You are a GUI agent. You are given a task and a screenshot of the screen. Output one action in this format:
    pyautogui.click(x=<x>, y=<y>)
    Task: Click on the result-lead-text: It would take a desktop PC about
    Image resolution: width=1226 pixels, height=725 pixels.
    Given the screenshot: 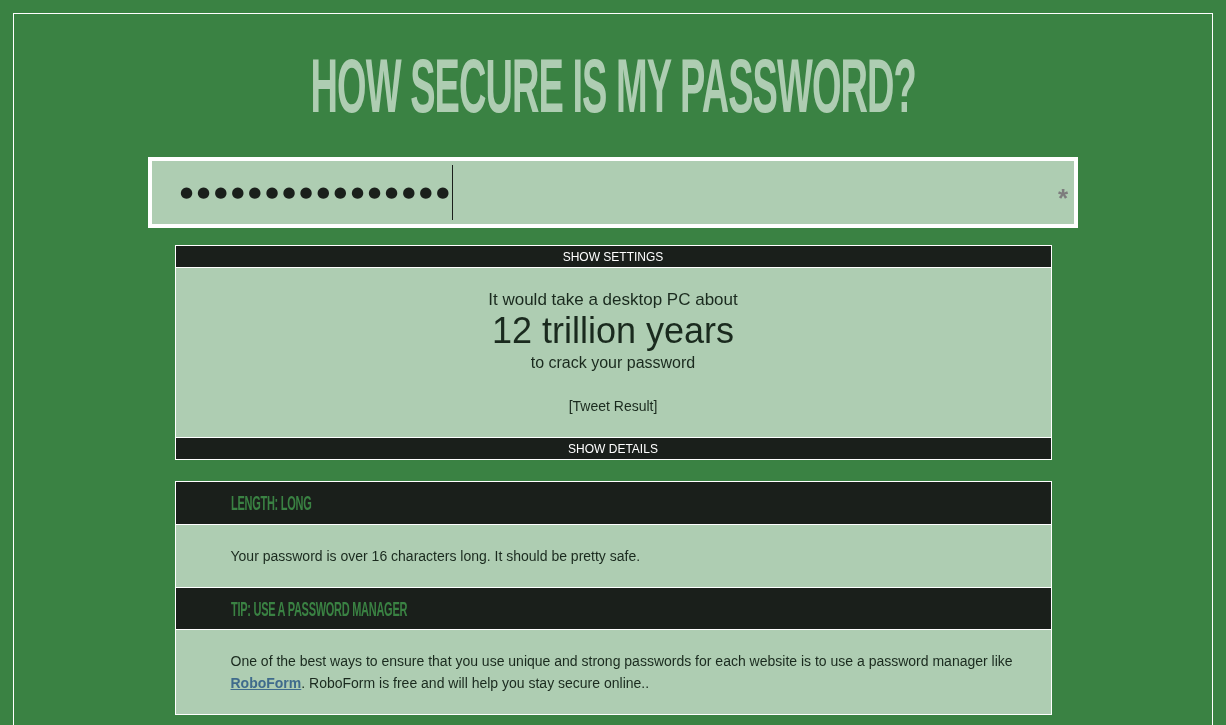 What is the action you would take?
    pyautogui.click(x=613, y=300)
    